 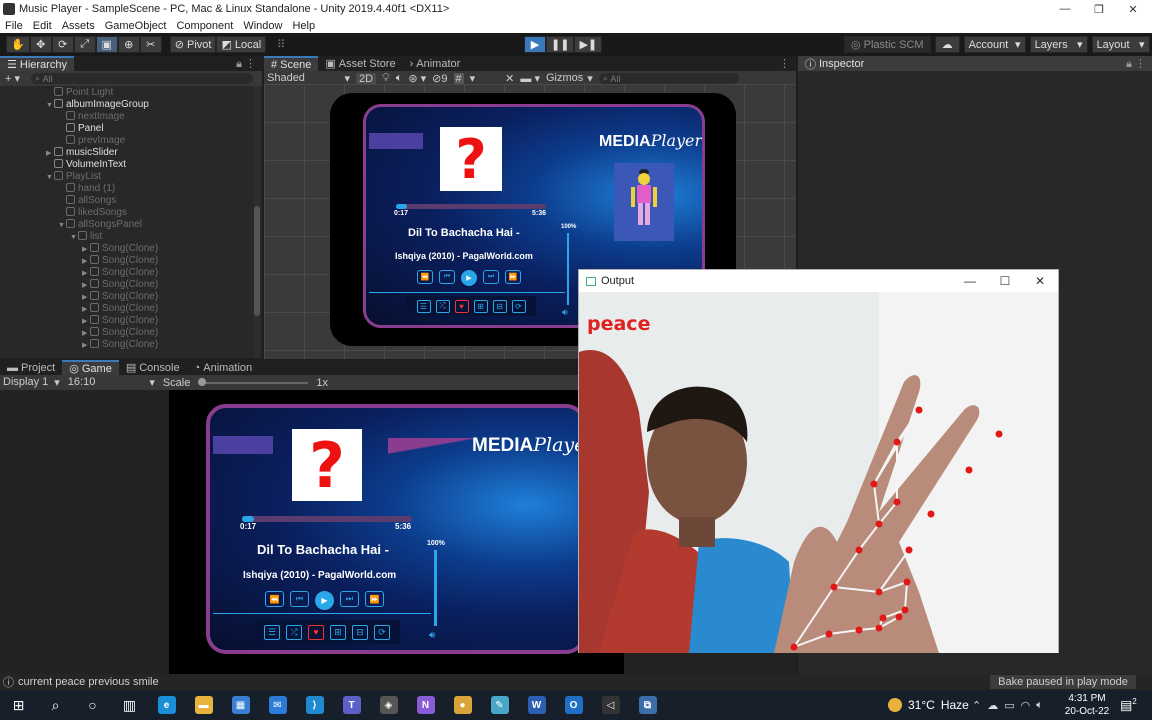 I want to click on edge-app-icon: e, so click(x=166, y=705).